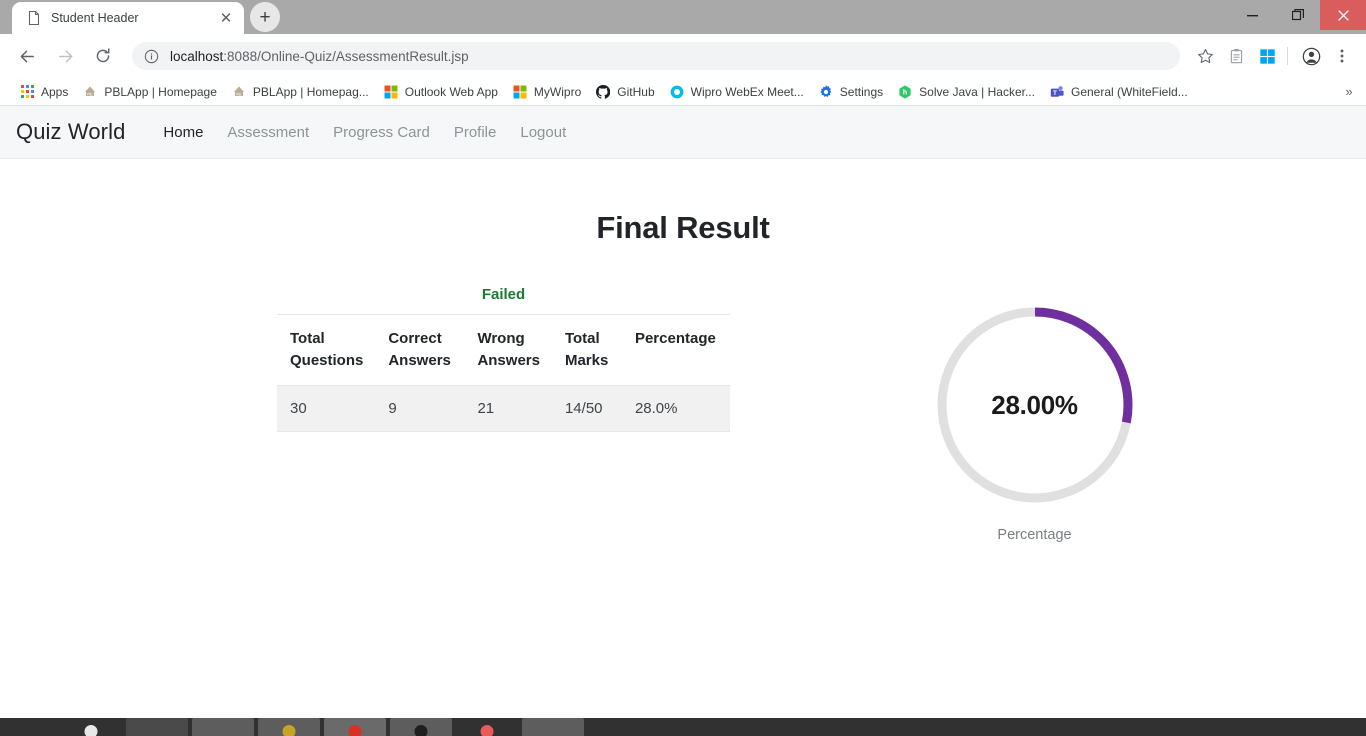  I want to click on info-circle-icon, so click(152, 56).